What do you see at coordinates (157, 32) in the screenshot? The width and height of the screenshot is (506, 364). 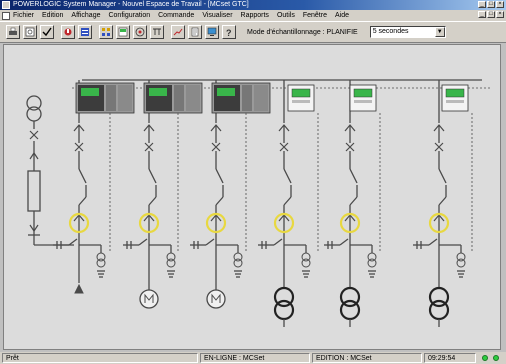 I see `diagram-view-icon` at bounding box center [157, 32].